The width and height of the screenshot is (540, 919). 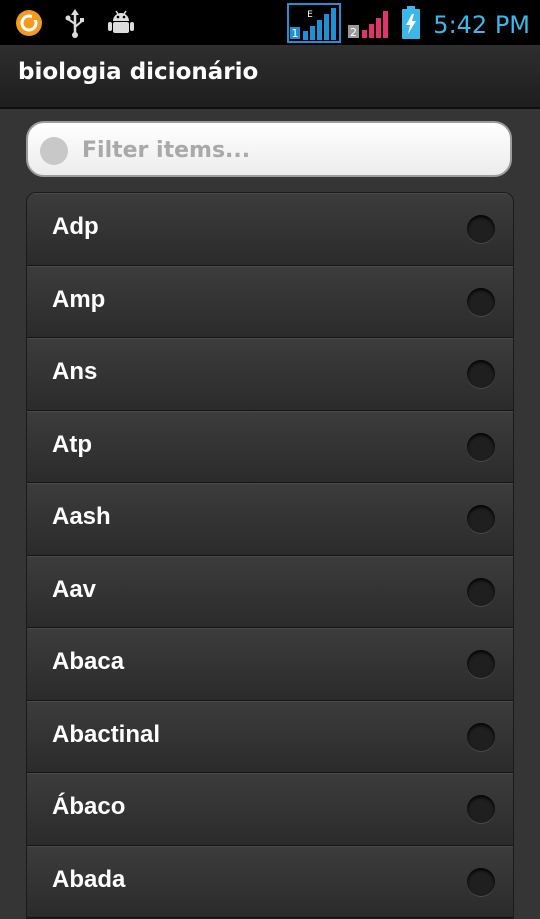 What do you see at coordinates (270, 446) in the screenshot?
I see `list-item: Atp` at bounding box center [270, 446].